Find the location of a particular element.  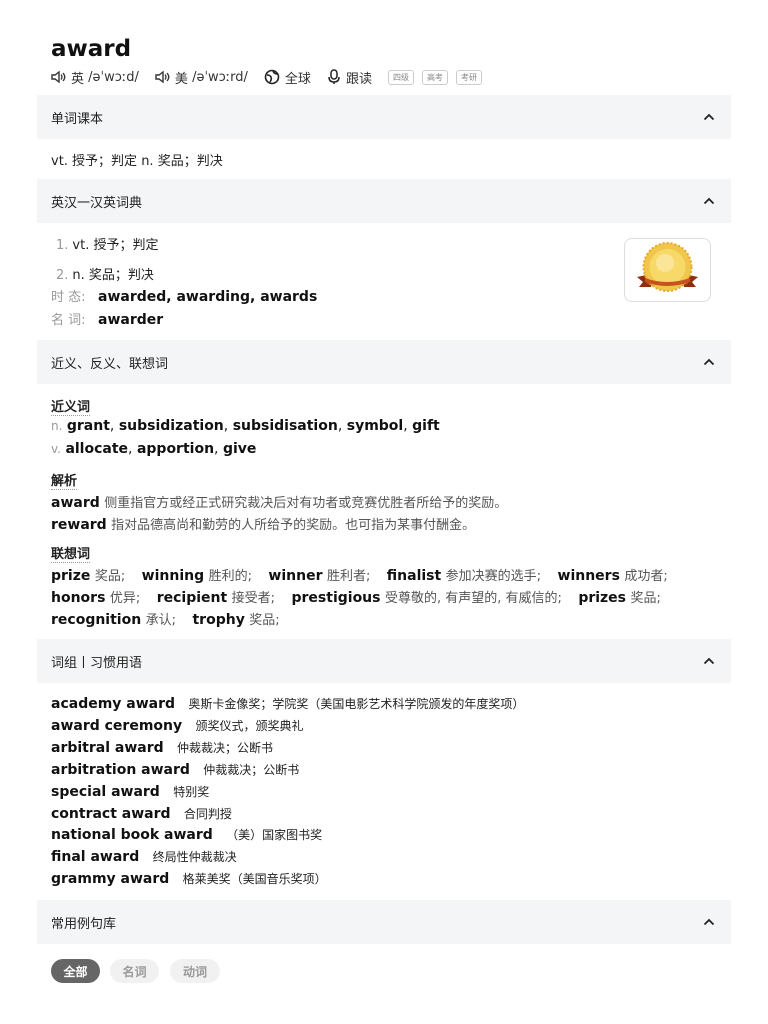

association-link: prestigious is located at coordinates (336, 598).